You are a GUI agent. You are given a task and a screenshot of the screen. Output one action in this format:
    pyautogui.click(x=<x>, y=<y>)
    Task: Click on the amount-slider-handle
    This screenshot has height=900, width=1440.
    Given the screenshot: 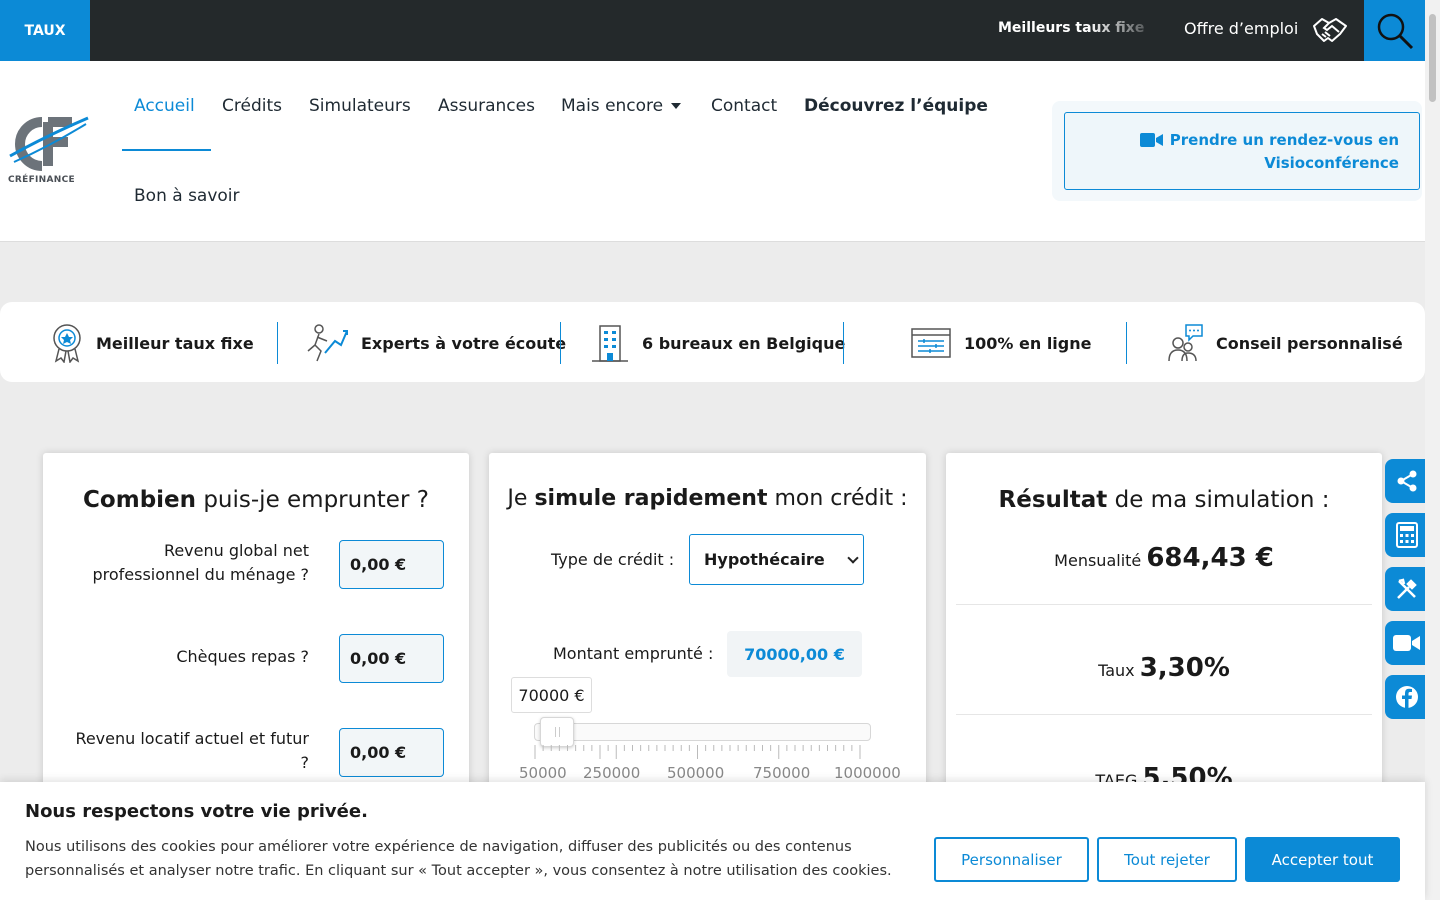 What is the action you would take?
    pyautogui.click(x=557, y=732)
    